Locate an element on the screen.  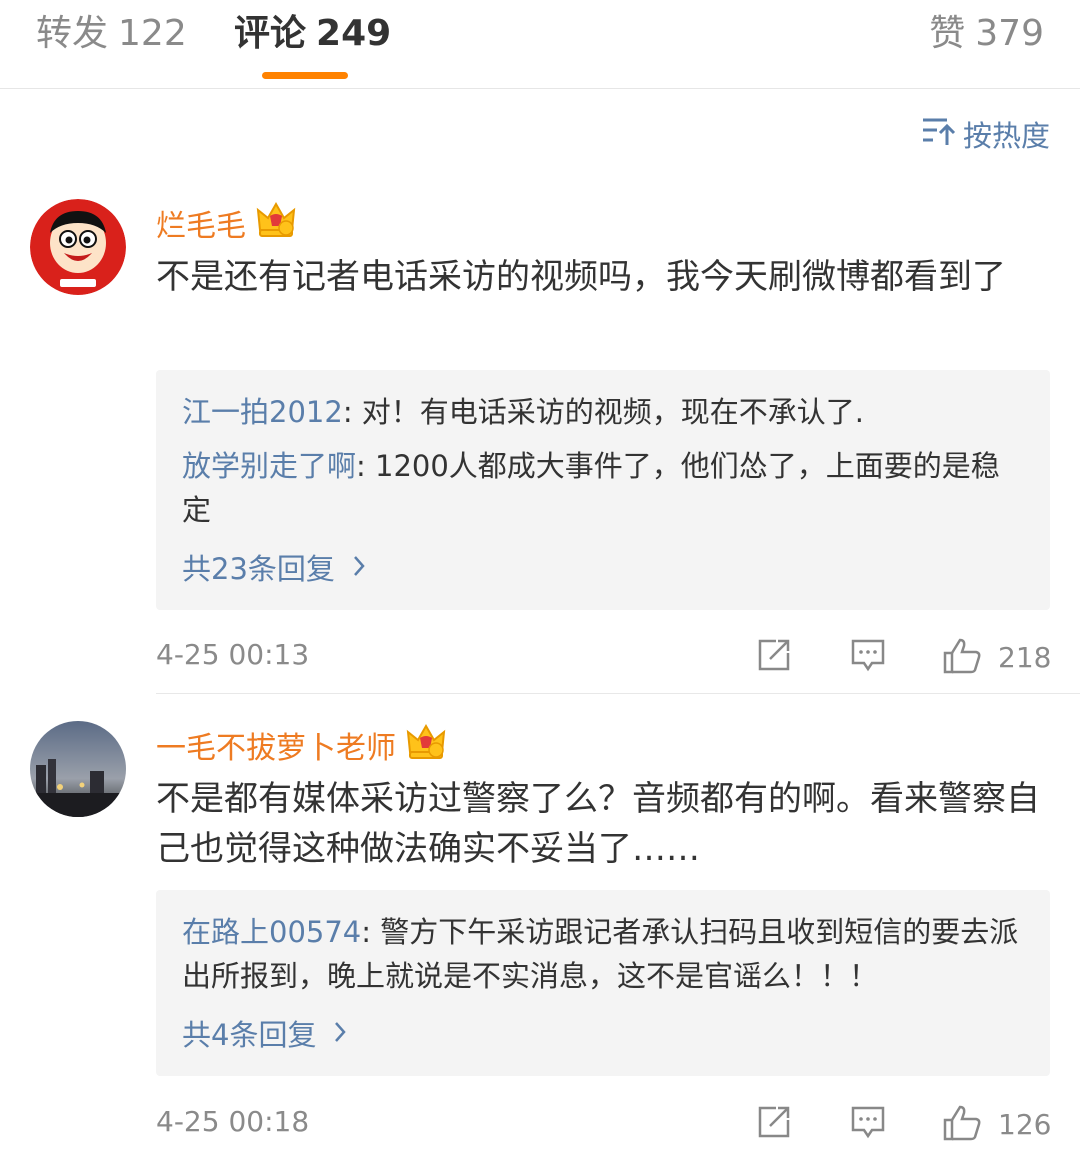
like-count: 126 is located at coordinates (1025, 1124).